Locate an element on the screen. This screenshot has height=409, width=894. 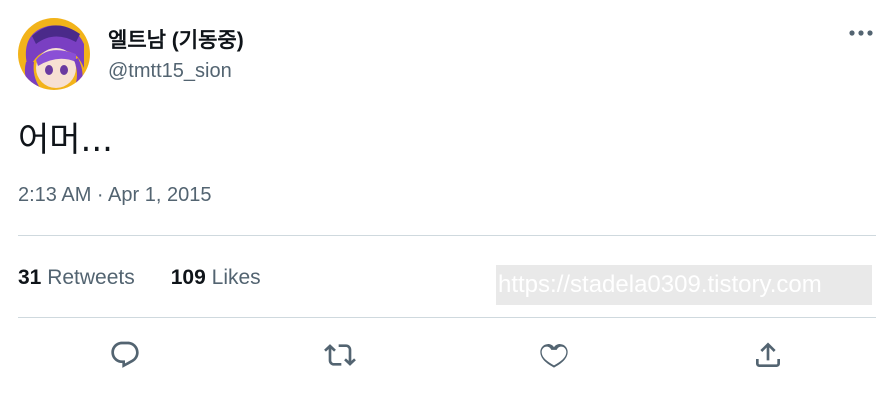
watermark-url: https://stadela0309.tistory.com is located at coordinates (684, 285).